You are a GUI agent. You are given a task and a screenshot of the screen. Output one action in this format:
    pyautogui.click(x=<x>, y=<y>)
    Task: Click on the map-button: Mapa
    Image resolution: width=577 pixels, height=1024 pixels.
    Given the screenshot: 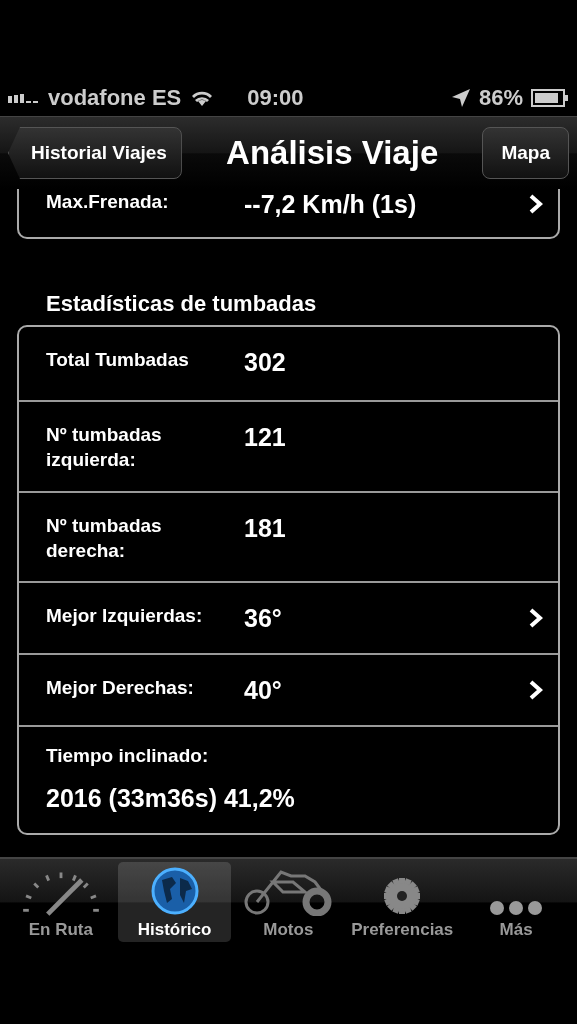 What is the action you would take?
    pyautogui.click(x=525, y=153)
    